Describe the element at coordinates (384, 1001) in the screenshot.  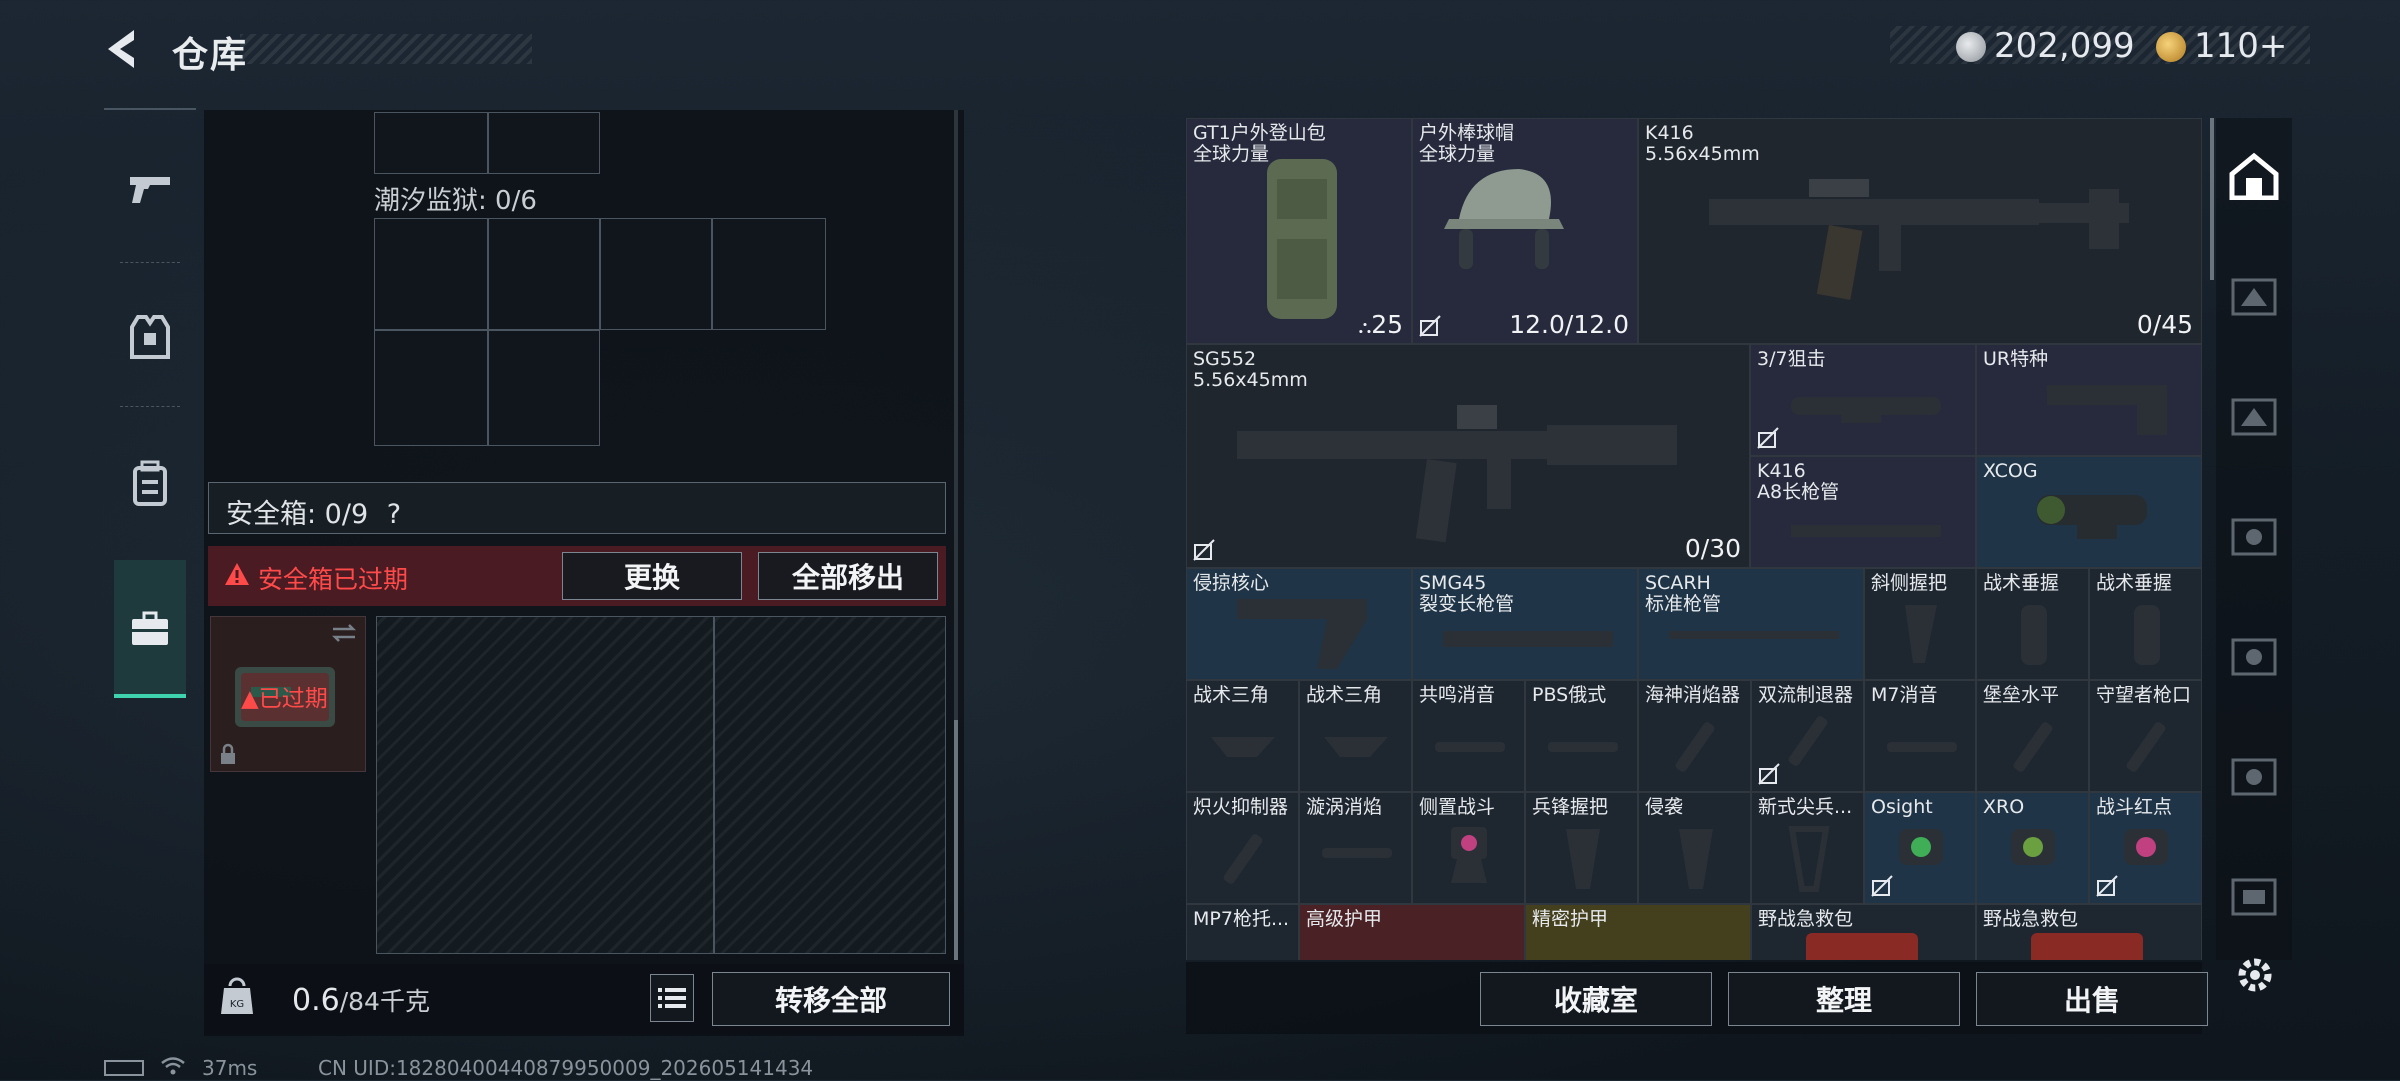
I see `weight-total: /84千克` at that location.